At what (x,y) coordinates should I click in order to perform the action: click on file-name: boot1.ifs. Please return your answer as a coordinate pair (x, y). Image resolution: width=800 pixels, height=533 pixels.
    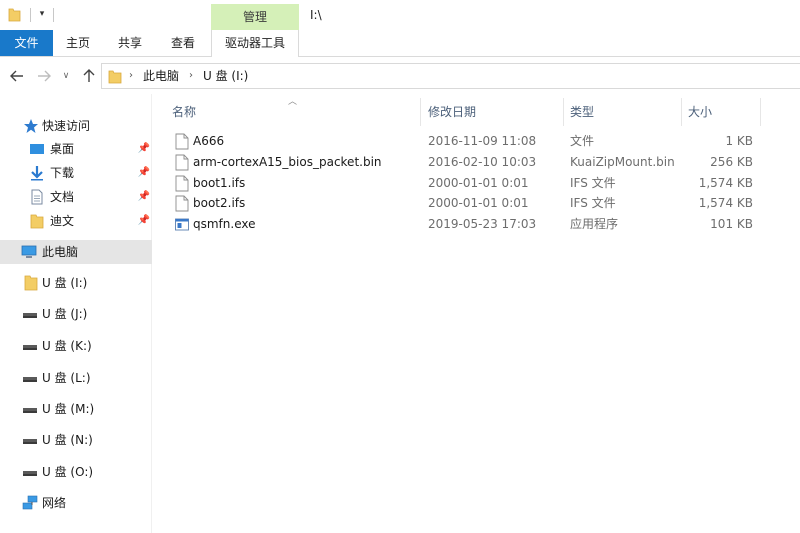
    Looking at the image, I should click on (219, 183).